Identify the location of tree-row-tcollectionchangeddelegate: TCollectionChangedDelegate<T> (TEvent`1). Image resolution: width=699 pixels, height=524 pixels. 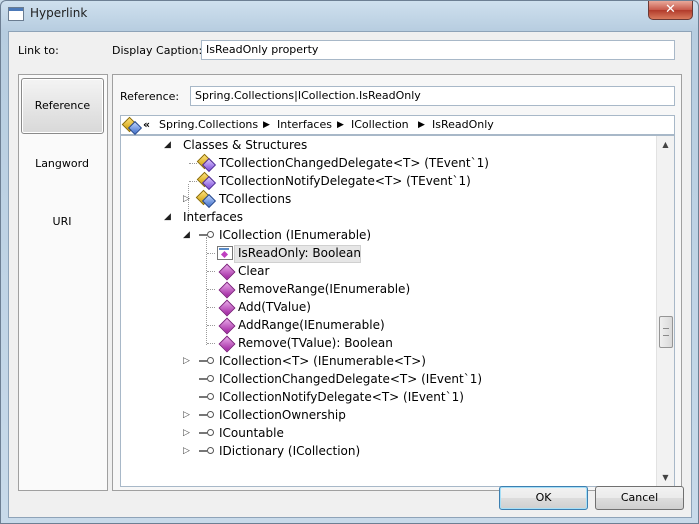
(389, 163).